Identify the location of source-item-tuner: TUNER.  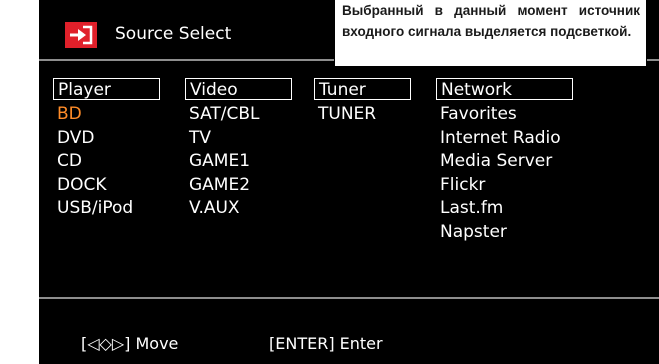
(362, 115).